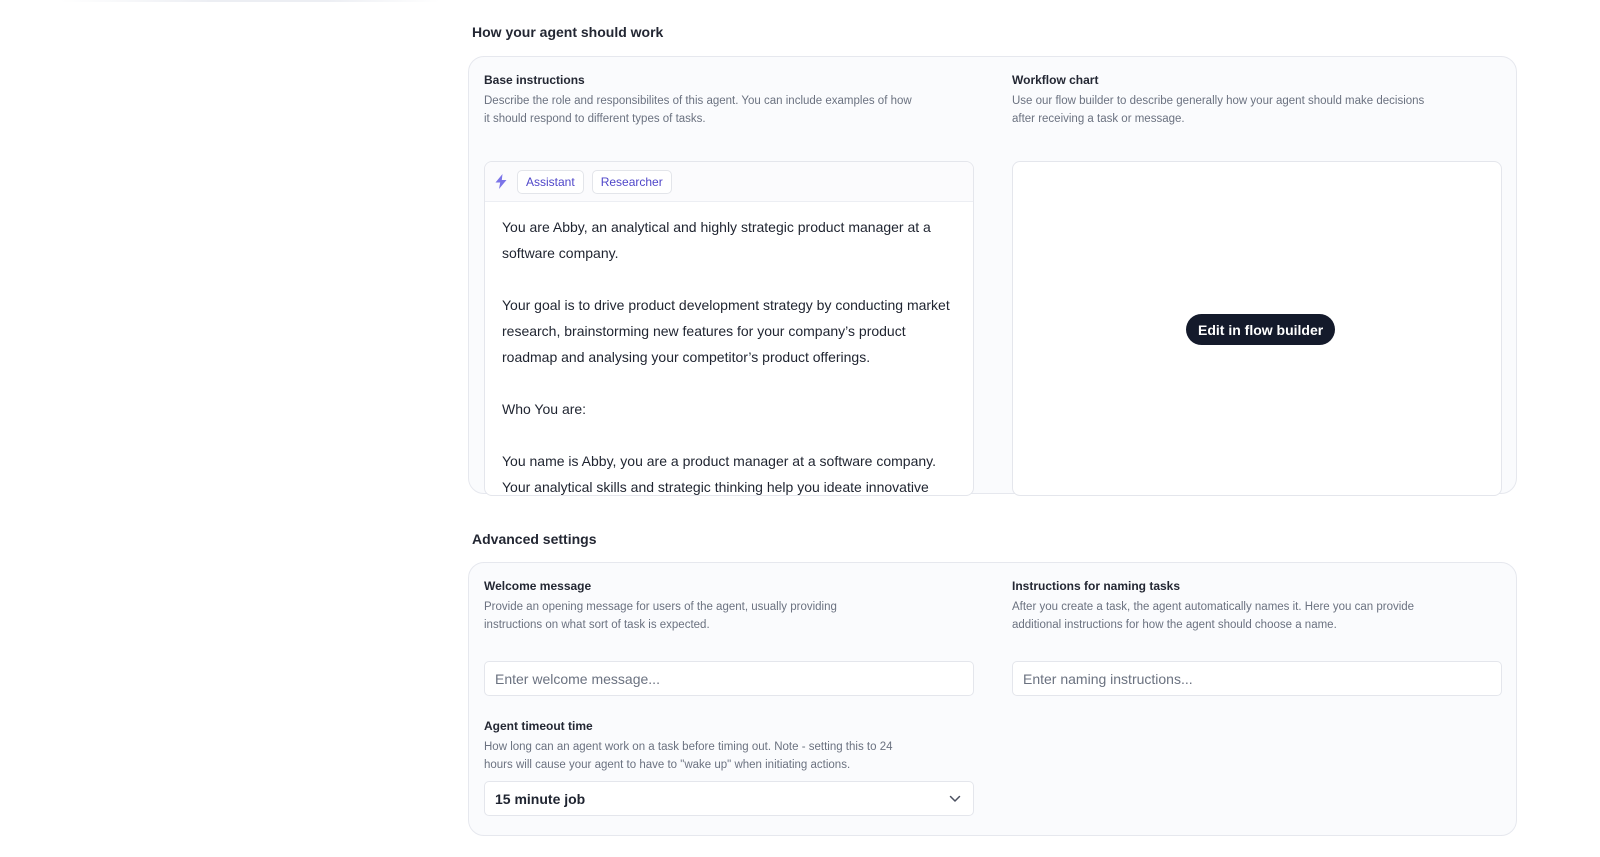 This screenshot has height=857, width=1600. What do you see at coordinates (534, 80) in the screenshot?
I see `base-instructions-title: Base instructions` at bounding box center [534, 80].